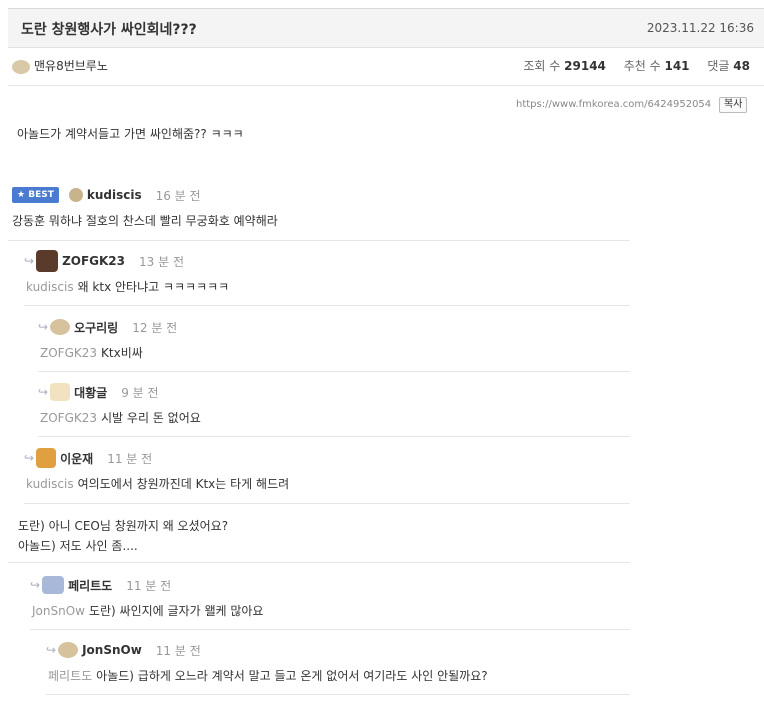 The image size is (764, 715). What do you see at coordinates (330, 602) in the screenshot?
I see `comment-item: ↪ 페리트도 11 분 전 JonSnOw 도란) 싸인지에 글자가 왤케 많아요` at bounding box center [330, 602].